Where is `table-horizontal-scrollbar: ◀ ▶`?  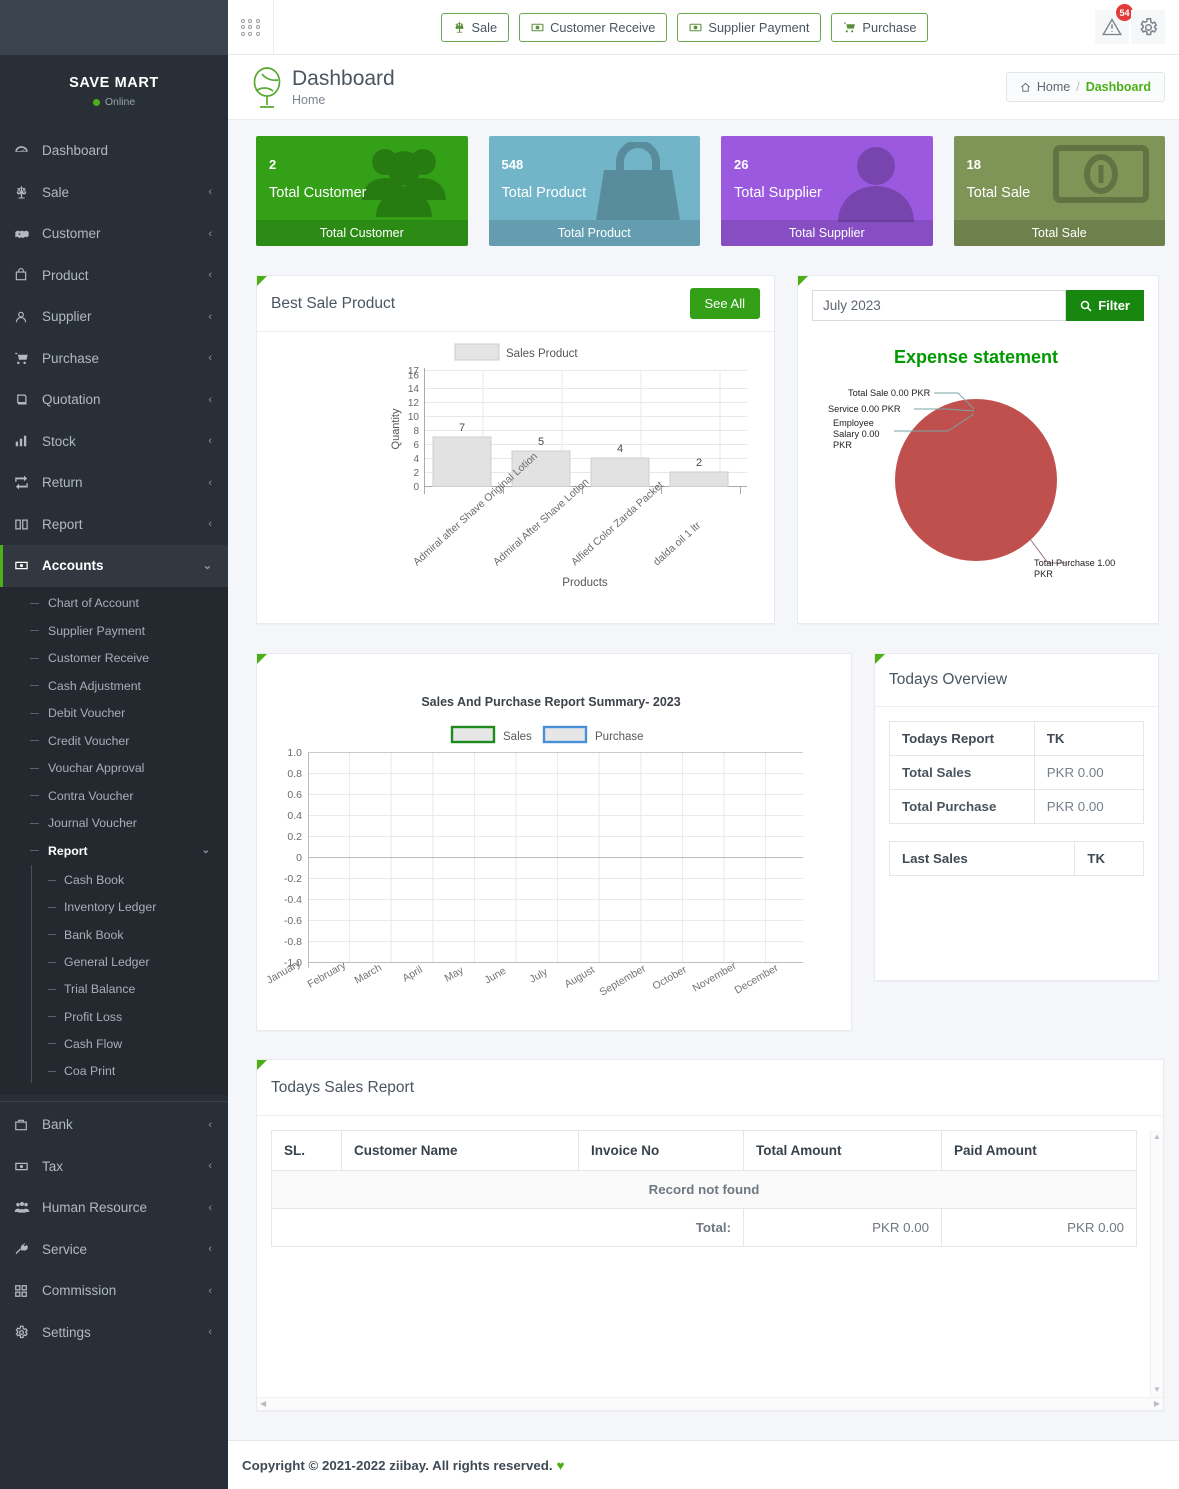
table-horizontal-scrollbar: ◀ ▶ is located at coordinates (710, 1403).